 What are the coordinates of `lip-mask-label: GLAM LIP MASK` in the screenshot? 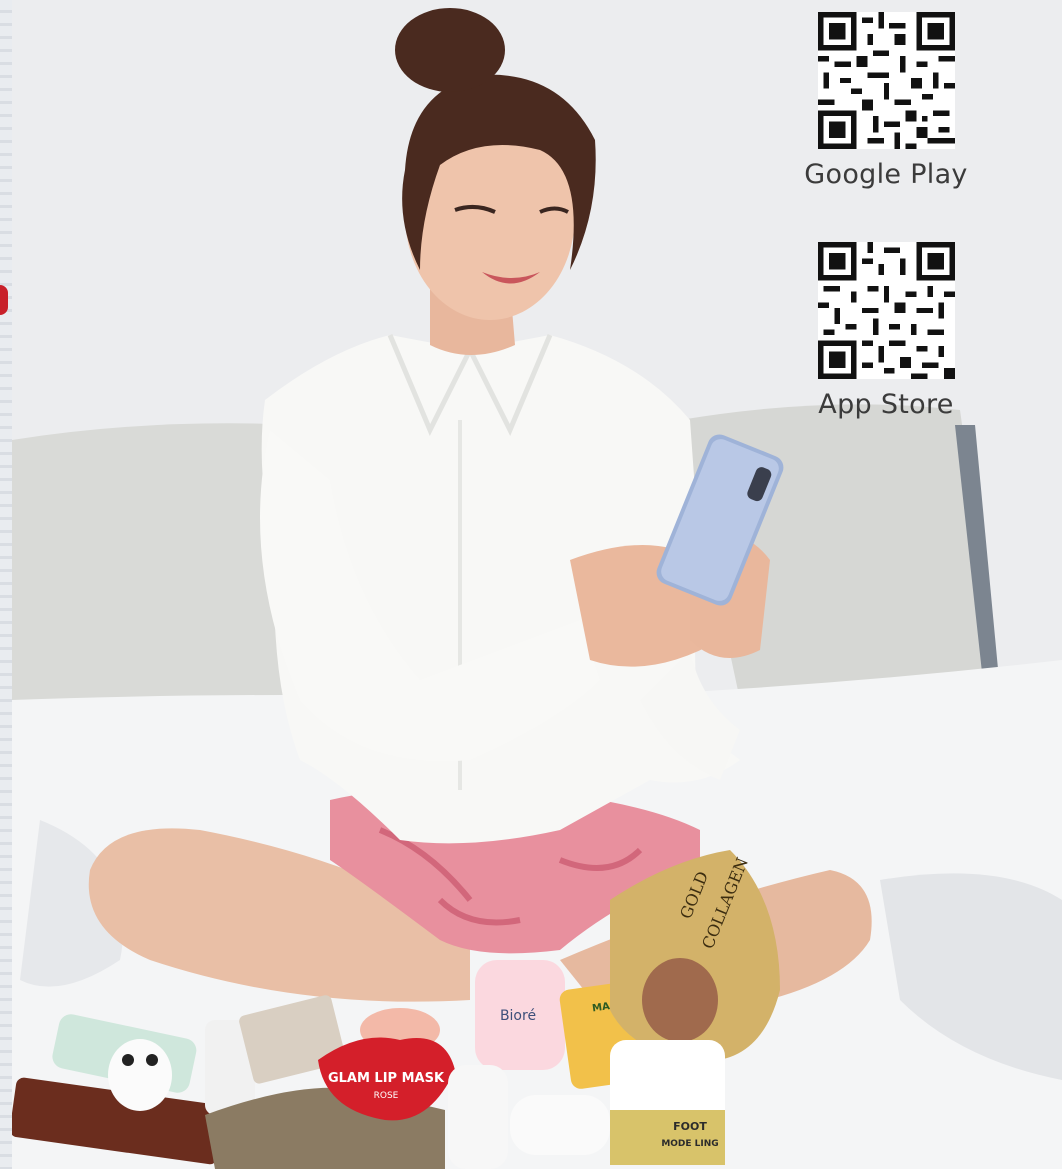 It's located at (386, 1078).